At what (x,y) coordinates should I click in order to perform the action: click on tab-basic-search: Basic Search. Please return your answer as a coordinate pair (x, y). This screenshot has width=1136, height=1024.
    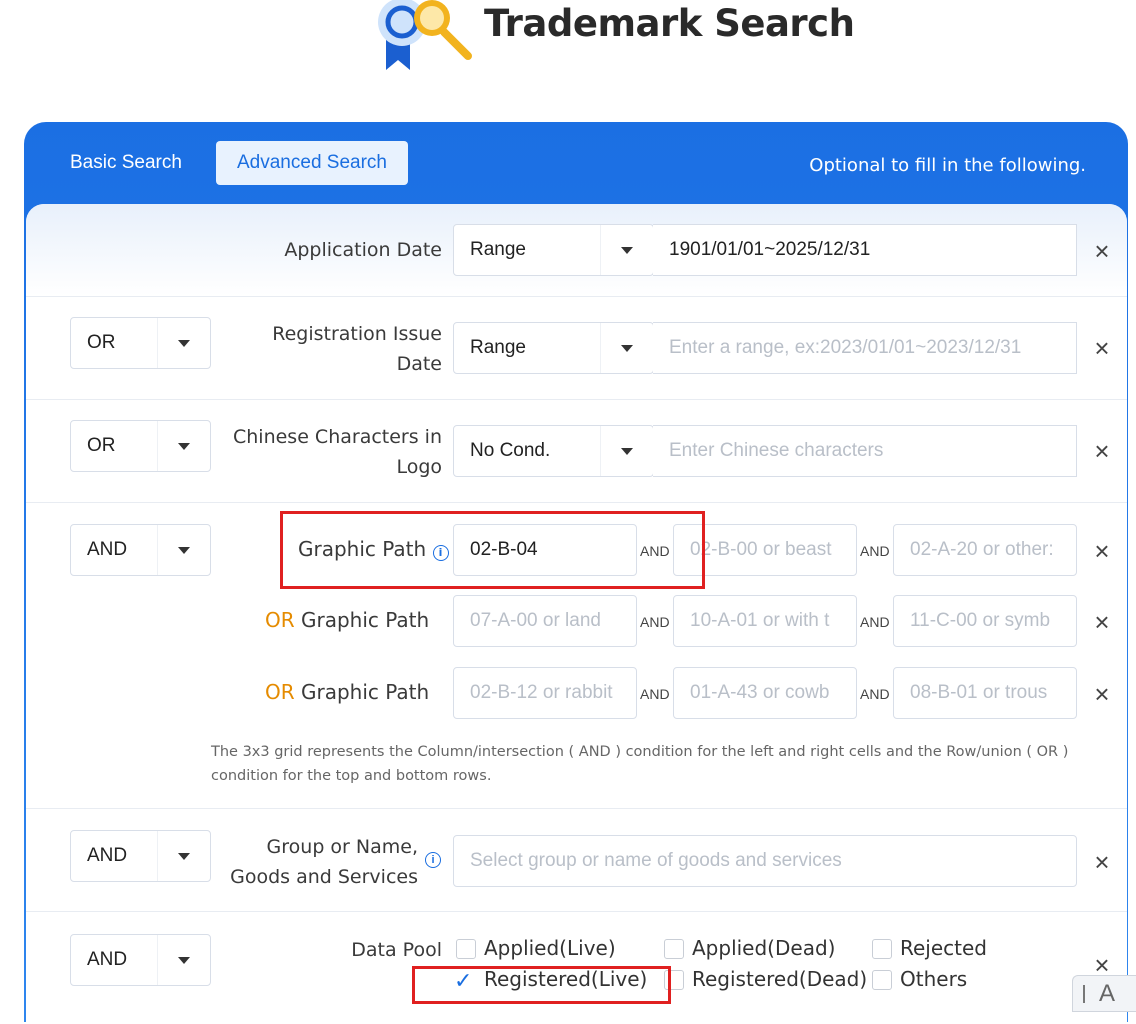
    Looking at the image, I should click on (126, 163).